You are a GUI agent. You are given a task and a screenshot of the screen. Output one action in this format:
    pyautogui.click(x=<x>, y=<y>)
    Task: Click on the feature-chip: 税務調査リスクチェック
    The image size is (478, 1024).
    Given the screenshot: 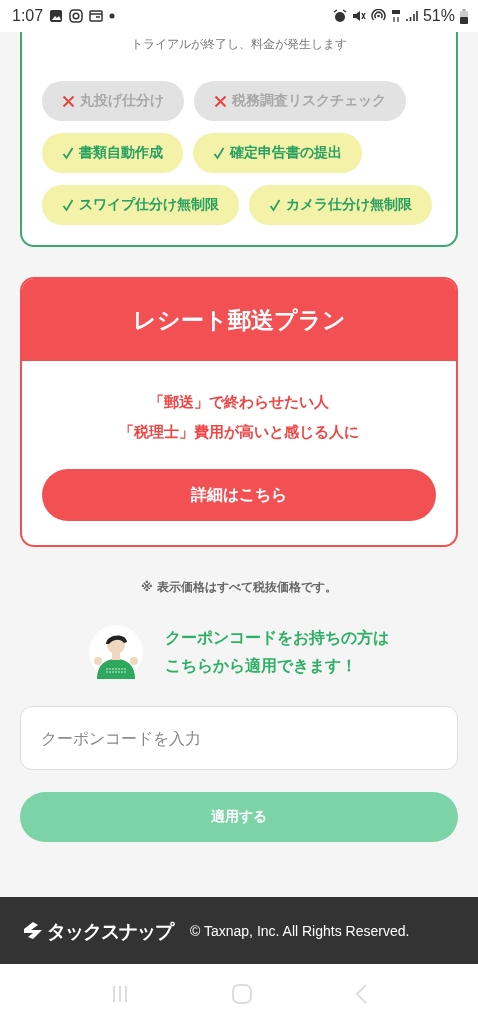 What is the action you would take?
    pyautogui.click(x=300, y=101)
    